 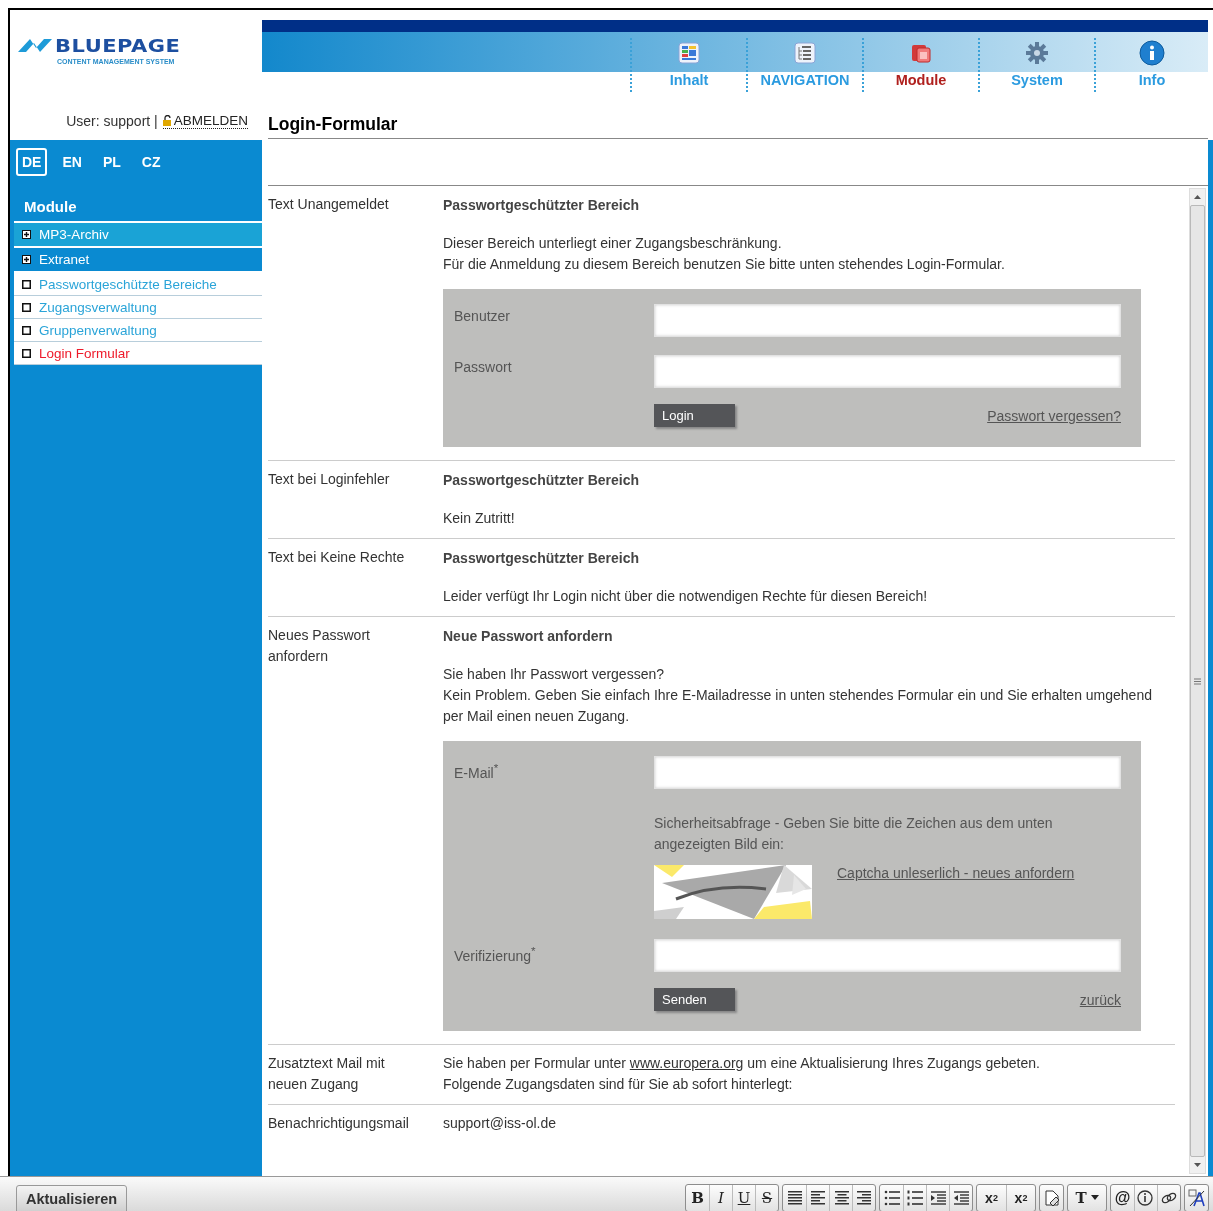 What do you see at coordinates (720, 1197) in the screenshot?
I see `italic-button: I` at bounding box center [720, 1197].